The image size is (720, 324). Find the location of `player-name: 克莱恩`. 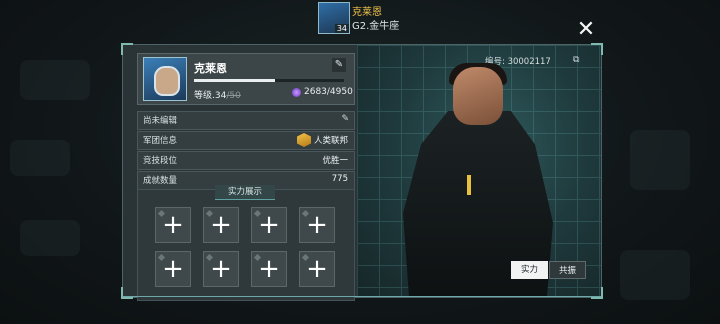

player-name: 克莱恩 is located at coordinates (210, 68).